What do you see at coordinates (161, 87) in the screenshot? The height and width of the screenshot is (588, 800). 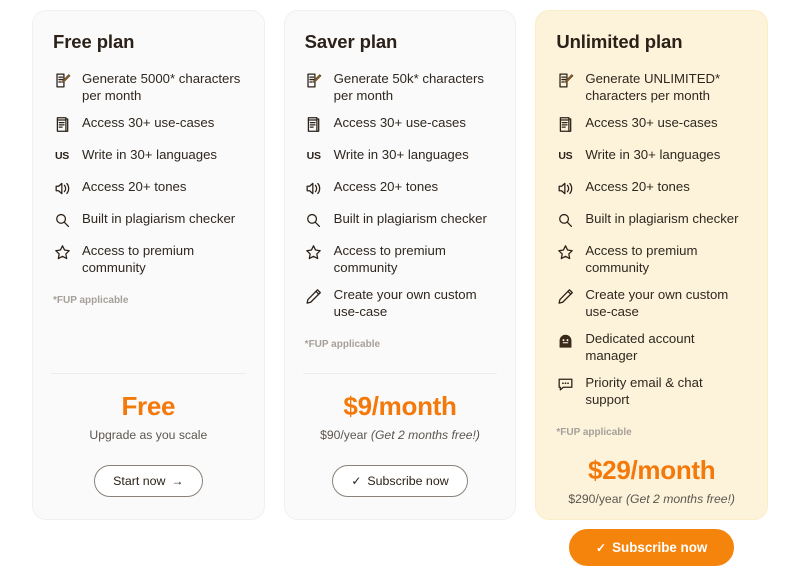 I see `feature-label: Generate 5000* characters per month` at bounding box center [161, 87].